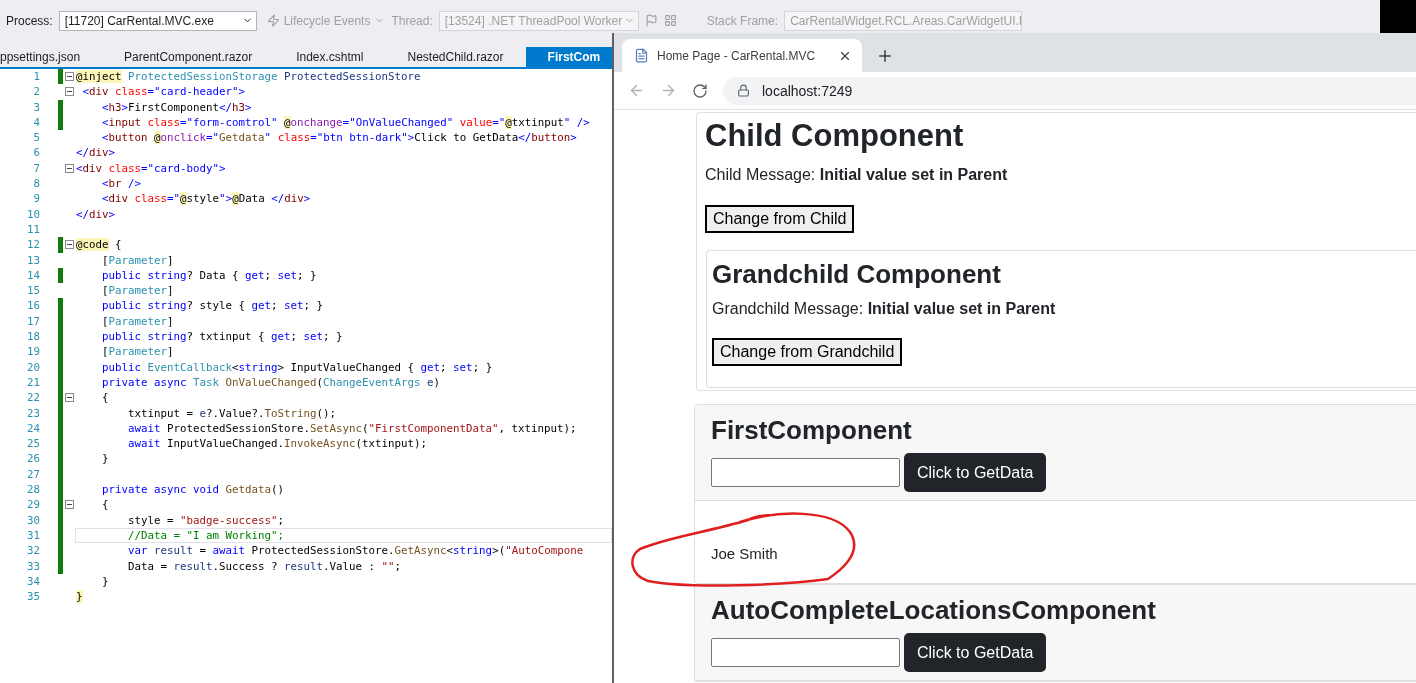 The image size is (1416, 683). What do you see at coordinates (33, 382) in the screenshot?
I see `line-number: 21` at bounding box center [33, 382].